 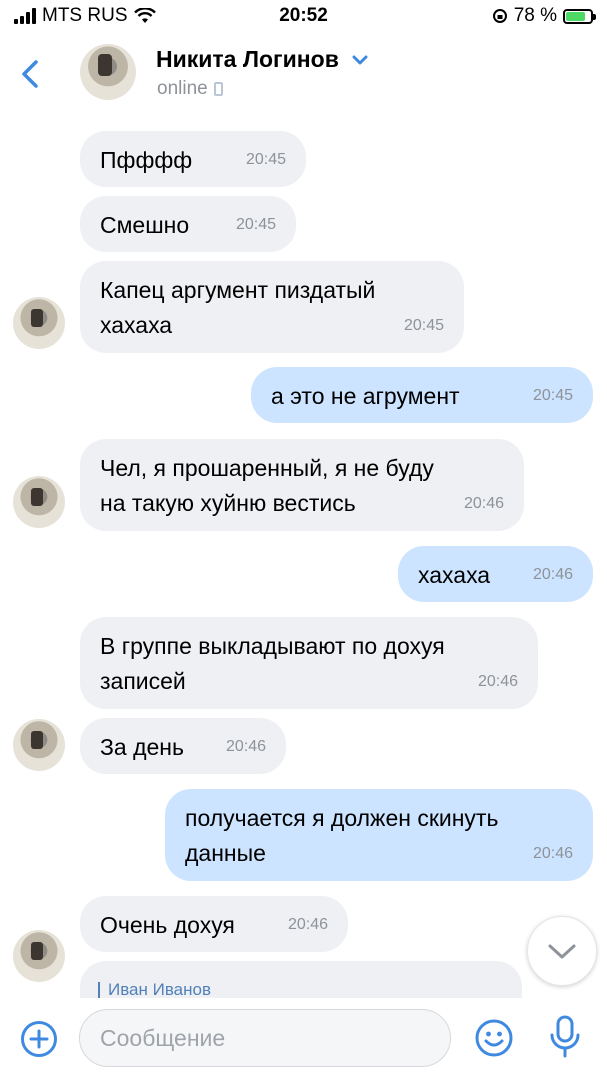 I want to click on message-text: хахаха, so click(x=454, y=575).